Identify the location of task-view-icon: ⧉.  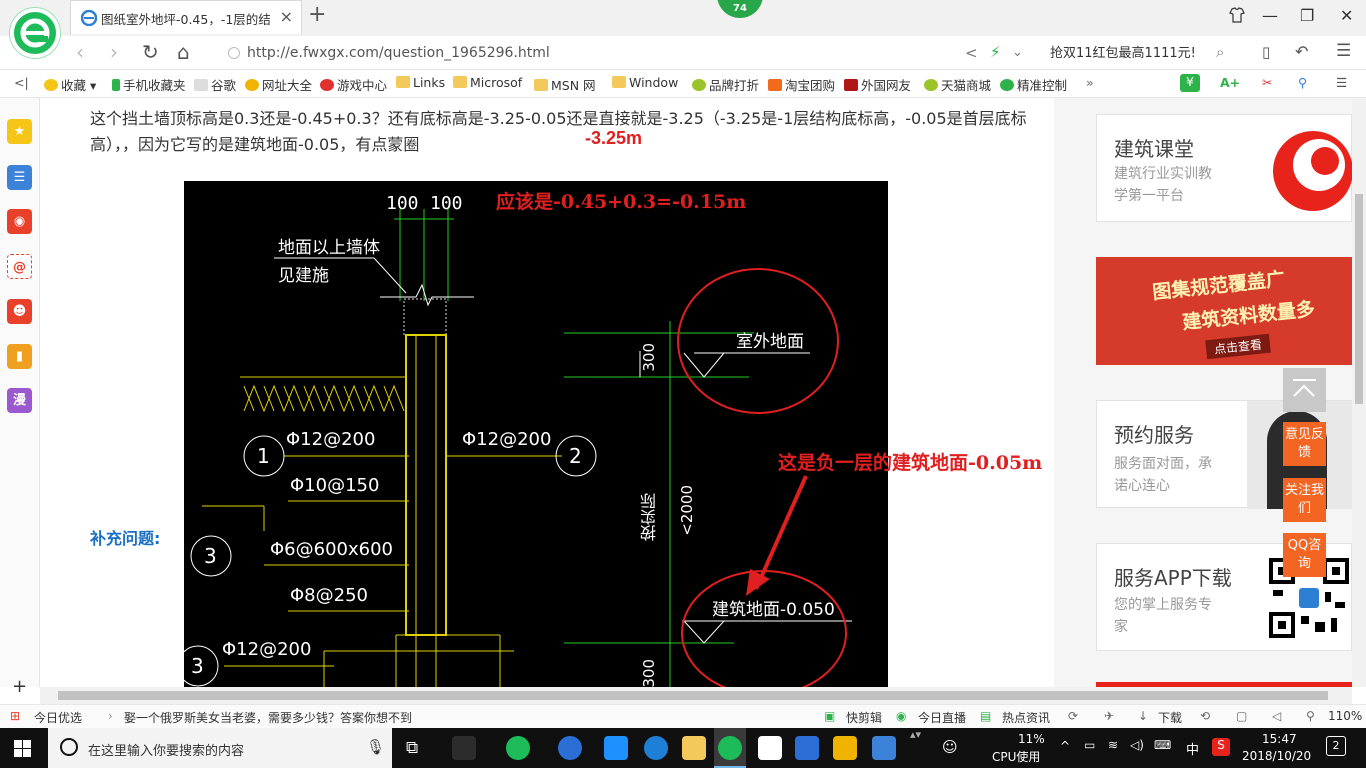
(412, 748).